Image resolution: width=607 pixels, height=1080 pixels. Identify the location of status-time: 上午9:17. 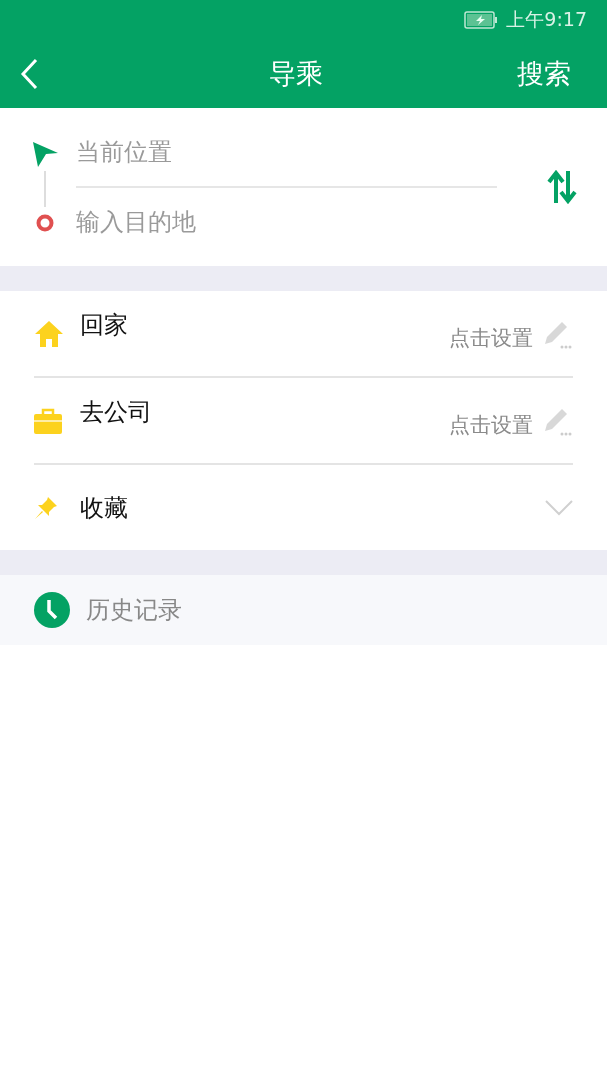
(546, 19).